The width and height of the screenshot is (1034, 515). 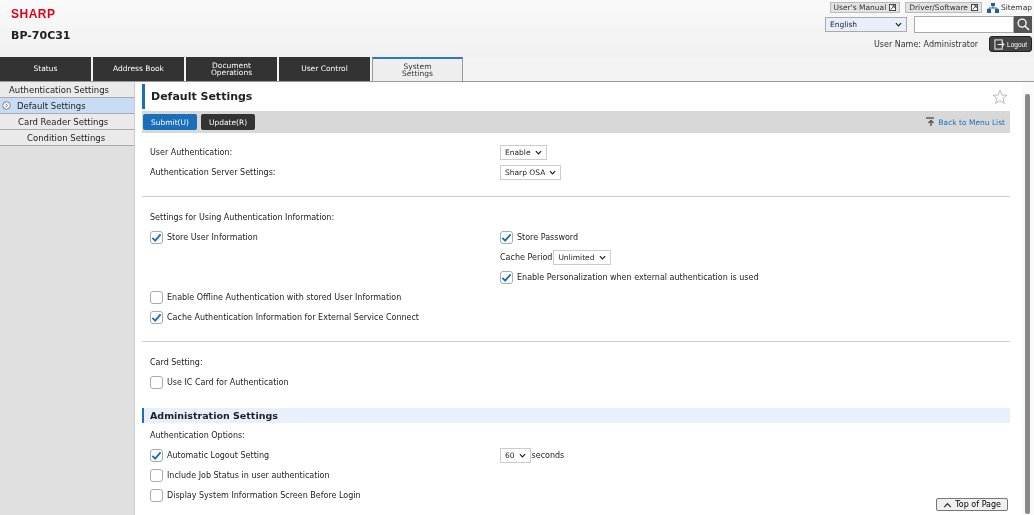 I want to click on scrollbar, so click(x=1028, y=298).